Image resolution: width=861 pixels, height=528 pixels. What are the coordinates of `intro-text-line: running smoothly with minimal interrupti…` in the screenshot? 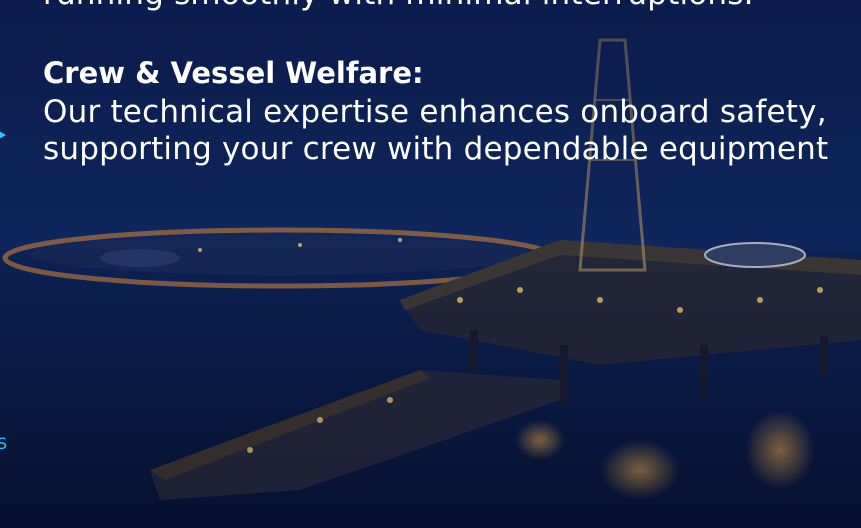 It's located at (452, 6).